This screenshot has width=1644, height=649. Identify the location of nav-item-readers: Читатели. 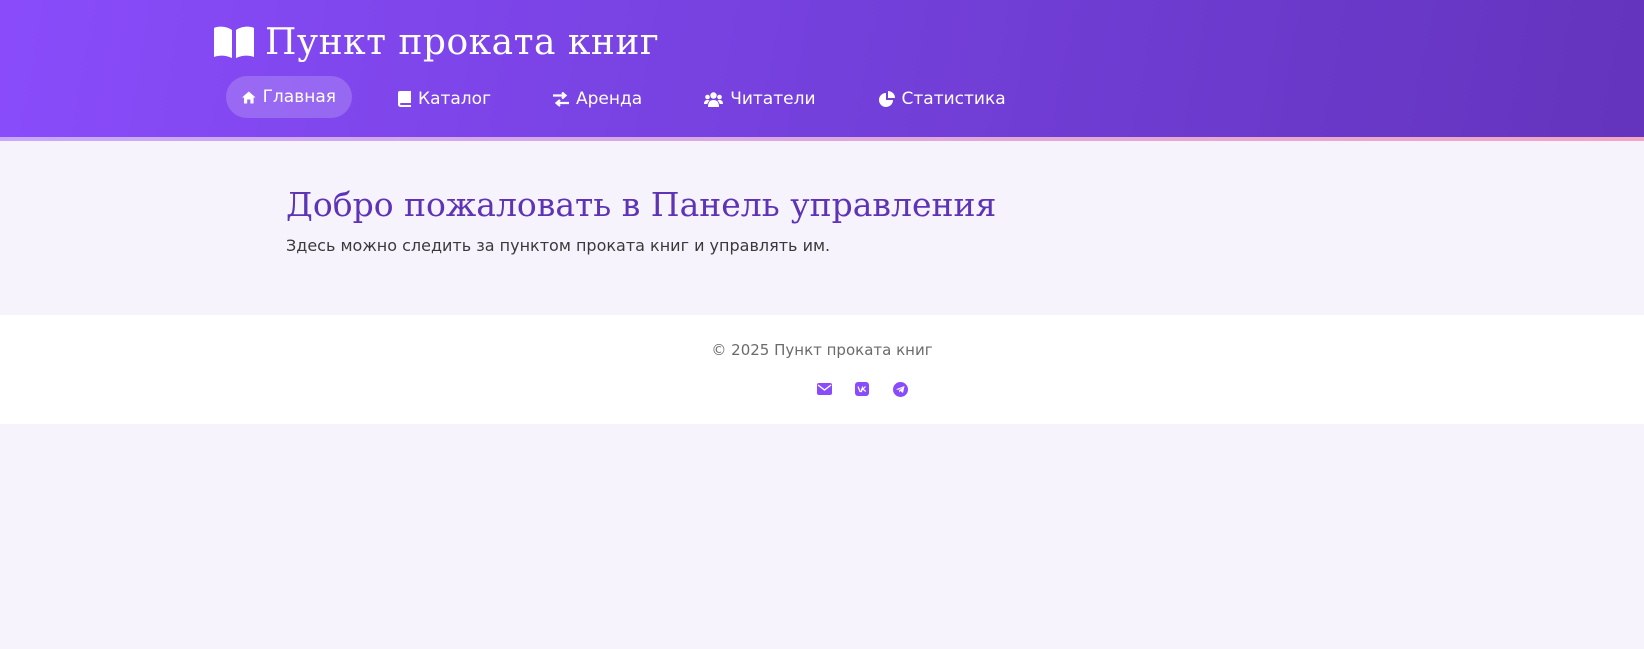
(760, 99).